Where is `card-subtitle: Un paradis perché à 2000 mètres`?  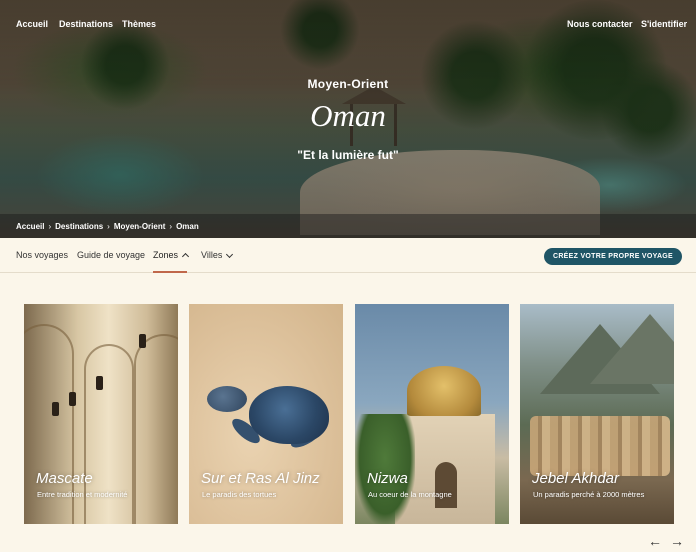 card-subtitle: Un paradis perché à 2000 mètres is located at coordinates (589, 494).